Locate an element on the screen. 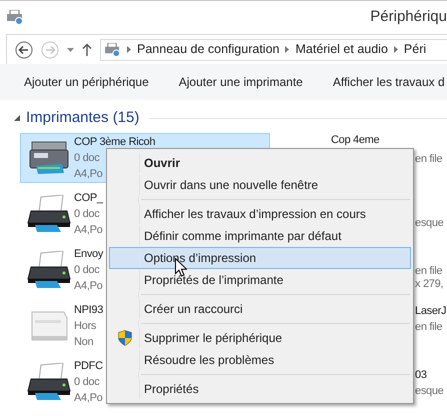 The height and width of the screenshot is (418, 447). printer-detail: Non is located at coordinates (84, 342).